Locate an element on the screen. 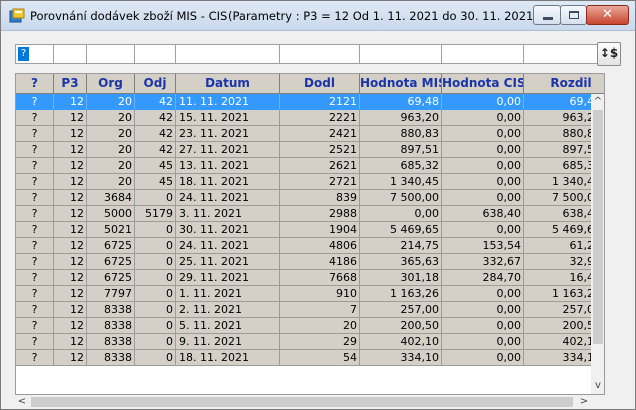 The image size is (636, 410). cell-datum: 15. 11. 2021 is located at coordinates (228, 118).